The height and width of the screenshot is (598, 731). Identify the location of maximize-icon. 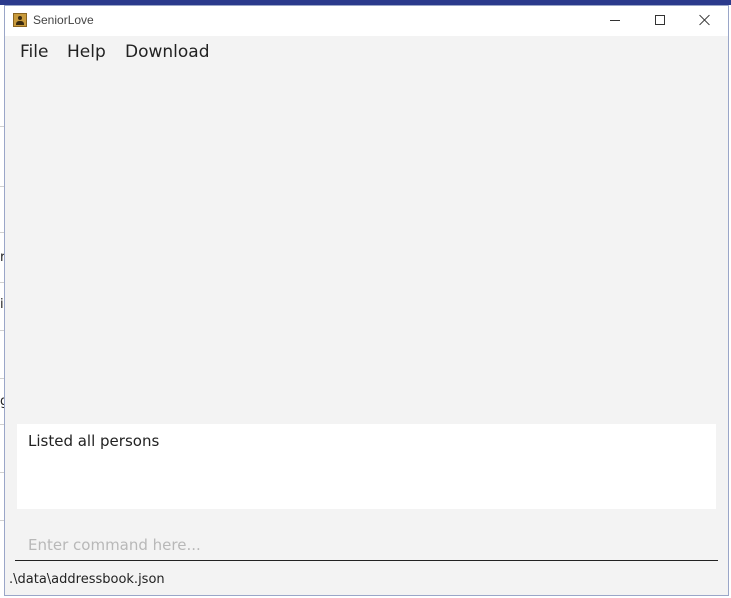
(660, 20).